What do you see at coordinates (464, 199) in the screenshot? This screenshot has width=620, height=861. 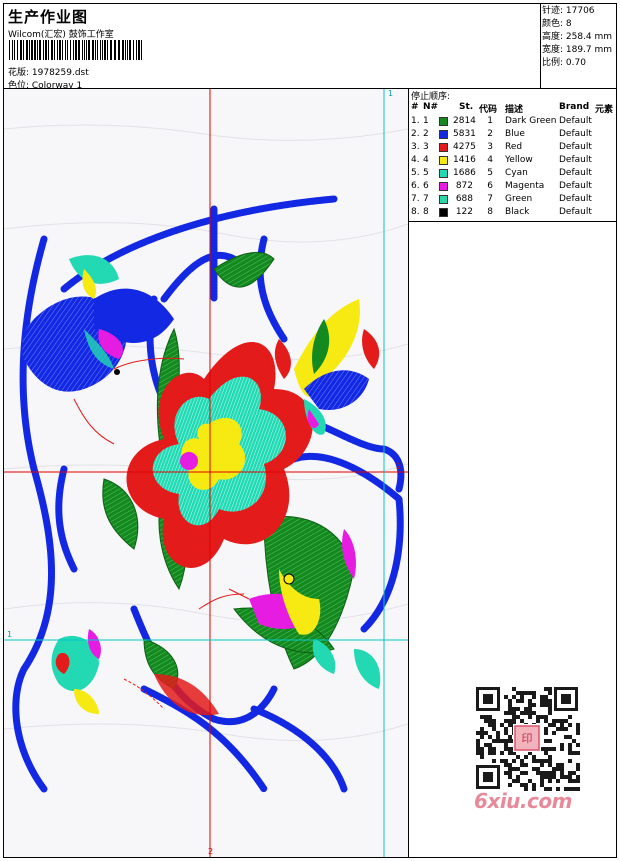 I see `color-st: 688` at bounding box center [464, 199].